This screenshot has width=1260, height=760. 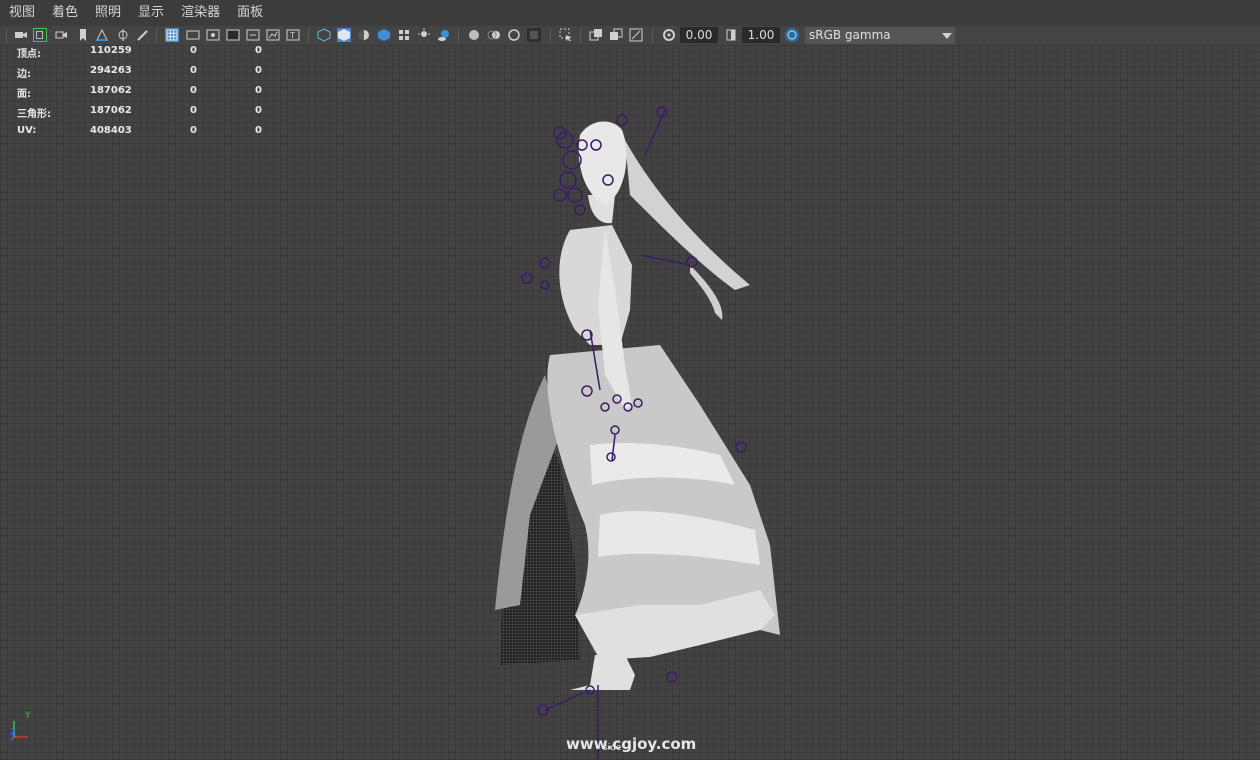 What do you see at coordinates (13, 733) in the screenshot?
I see `axis-z-label: Z` at bounding box center [13, 733].